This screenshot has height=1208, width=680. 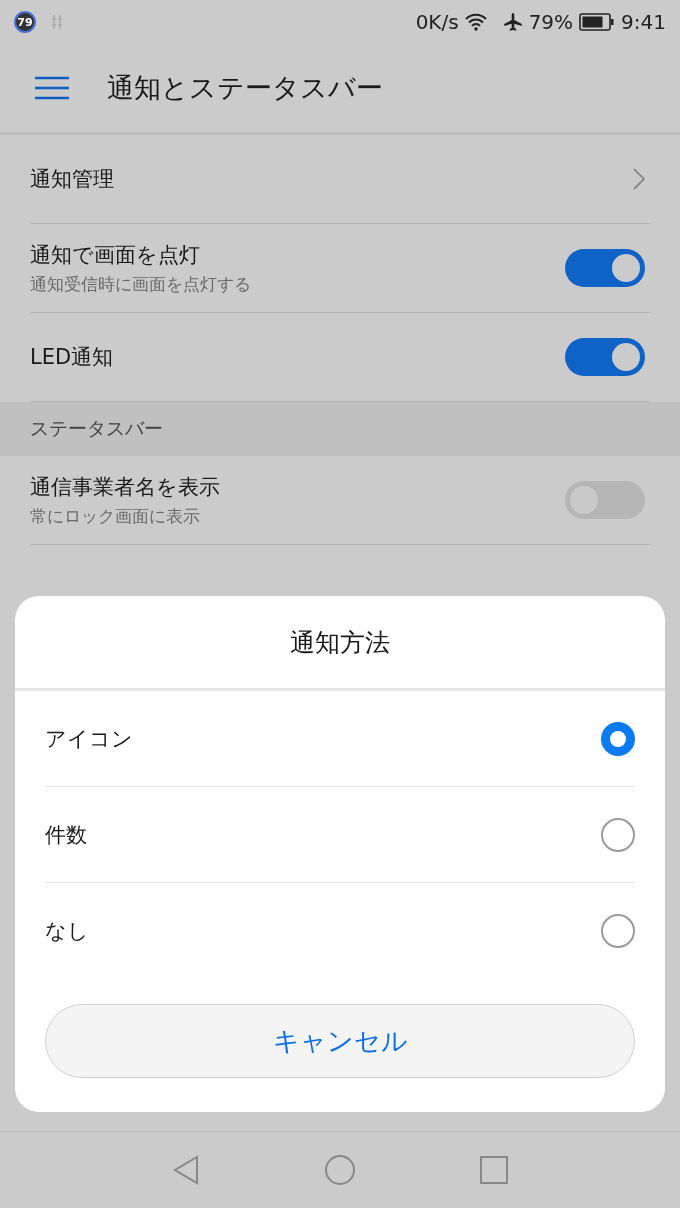 What do you see at coordinates (551, 22) in the screenshot?
I see `battery-percent: 79%` at bounding box center [551, 22].